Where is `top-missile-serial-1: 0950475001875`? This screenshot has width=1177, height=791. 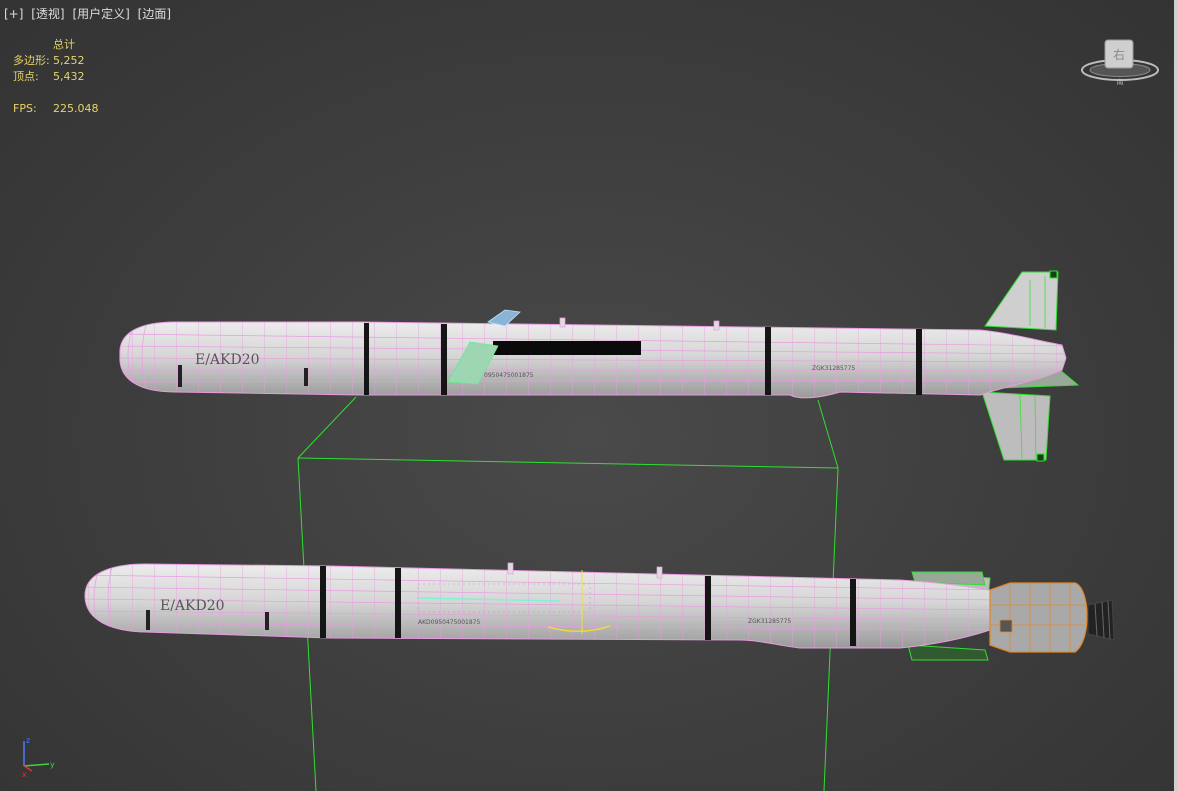 top-missile-serial-1: 0950475001875 is located at coordinates (509, 375).